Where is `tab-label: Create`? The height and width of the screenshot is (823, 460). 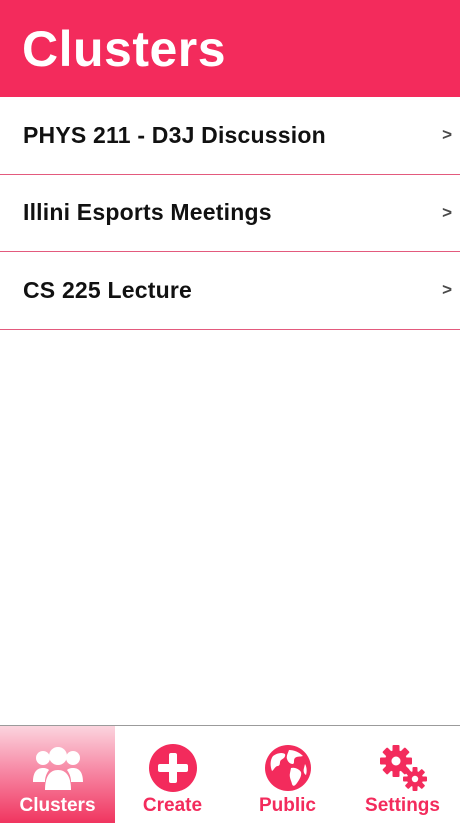
tab-label: Create is located at coordinates (172, 805).